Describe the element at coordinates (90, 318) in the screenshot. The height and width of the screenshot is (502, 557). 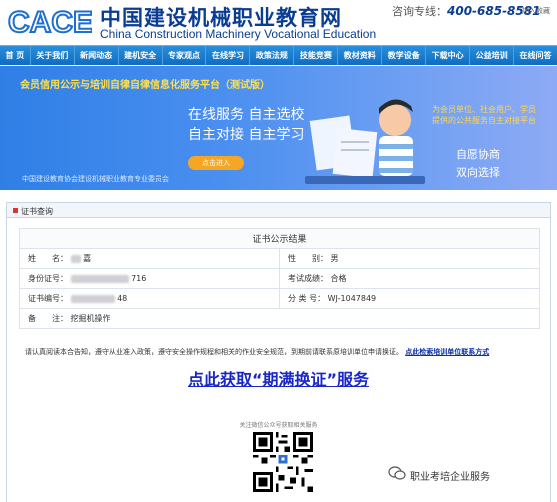
I see `note-value: 挖掘机操作` at that location.